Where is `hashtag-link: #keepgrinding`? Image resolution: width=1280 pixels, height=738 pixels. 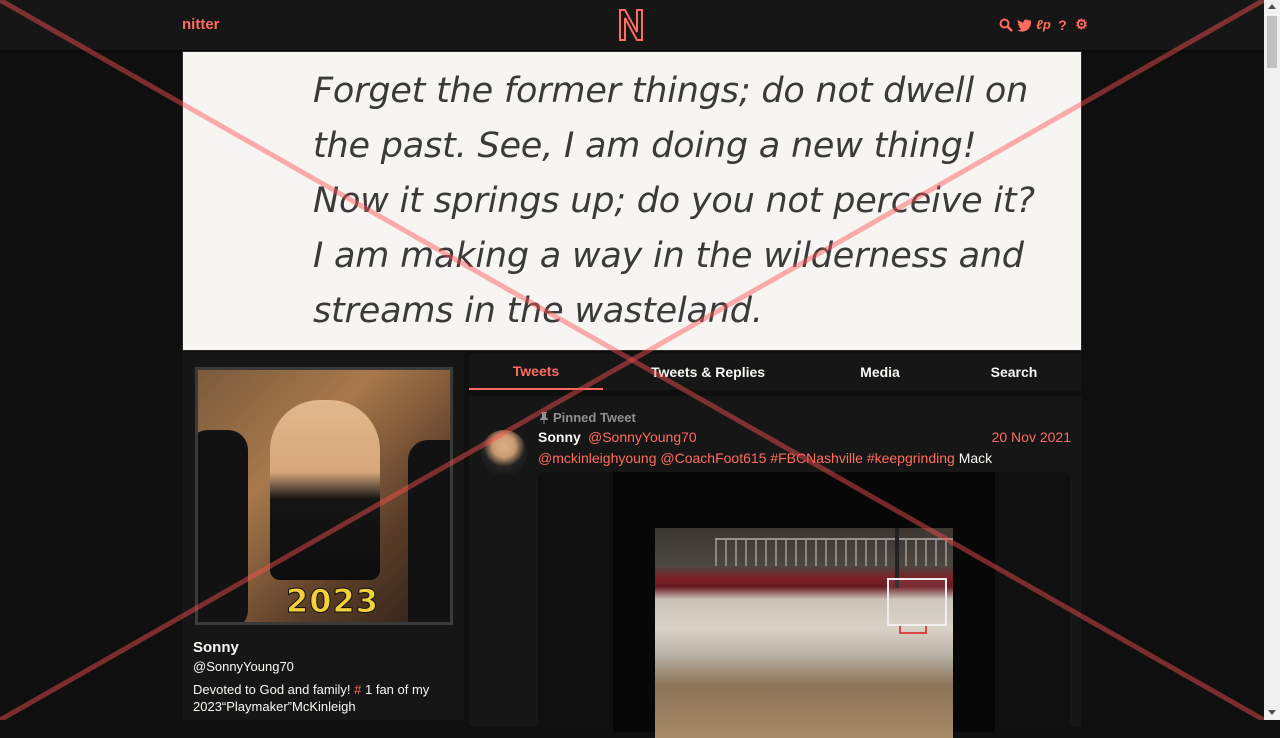
hashtag-link: #keepgrinding is located at coordinates (911, 458).